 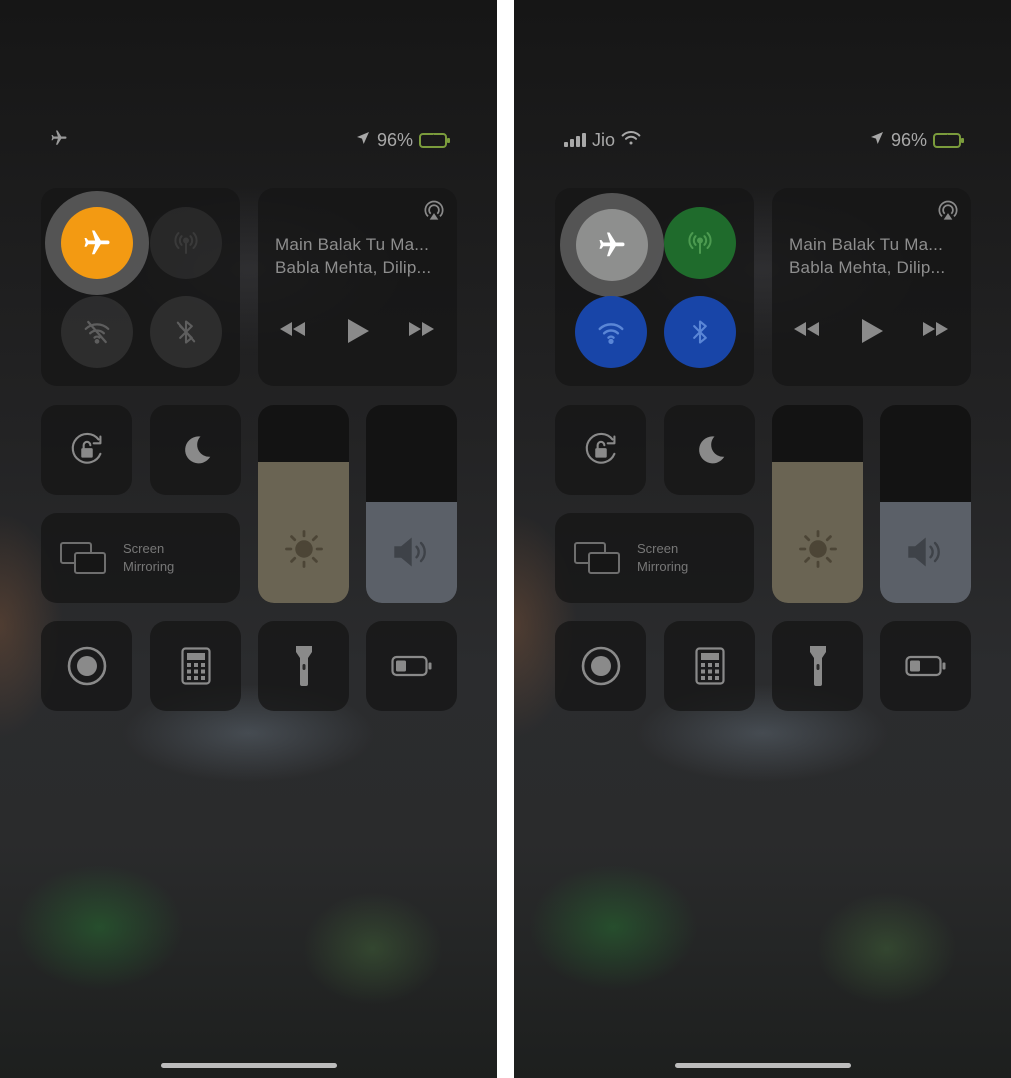 I want to click on wifi-off-icon, so click(x=97, y=332).